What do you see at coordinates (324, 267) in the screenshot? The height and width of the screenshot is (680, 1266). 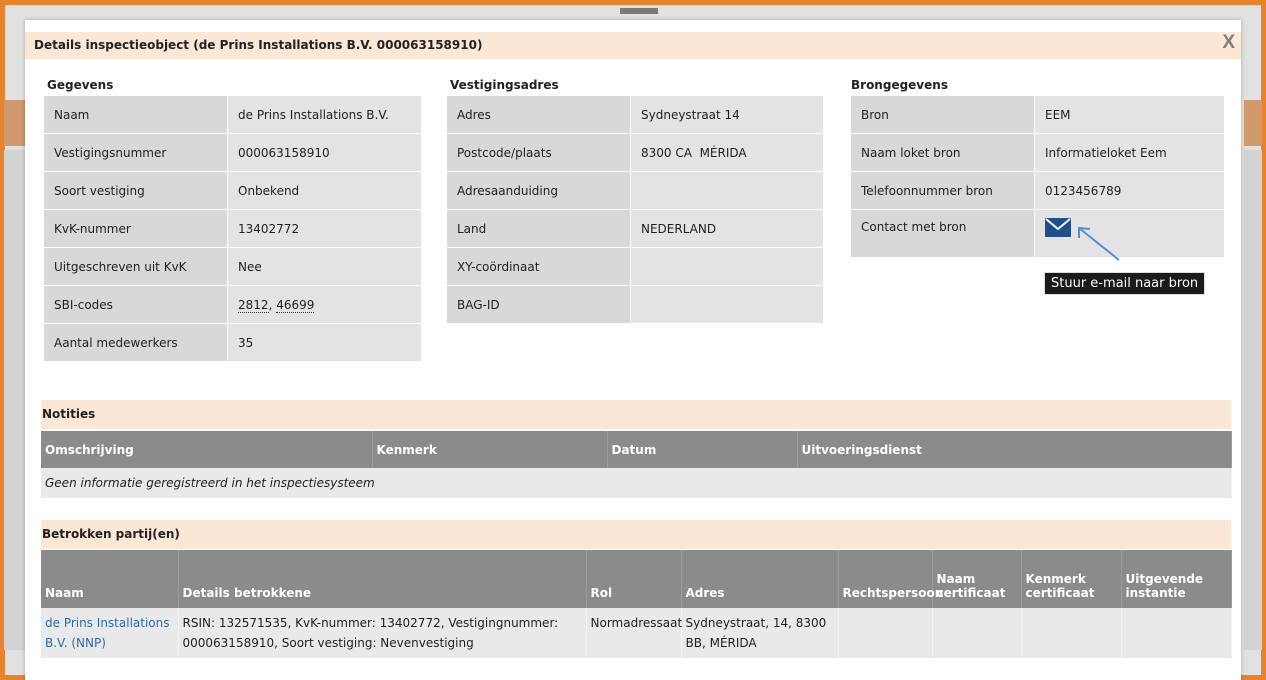 I see `field-value: Nee` at bounding box center [324, 267].